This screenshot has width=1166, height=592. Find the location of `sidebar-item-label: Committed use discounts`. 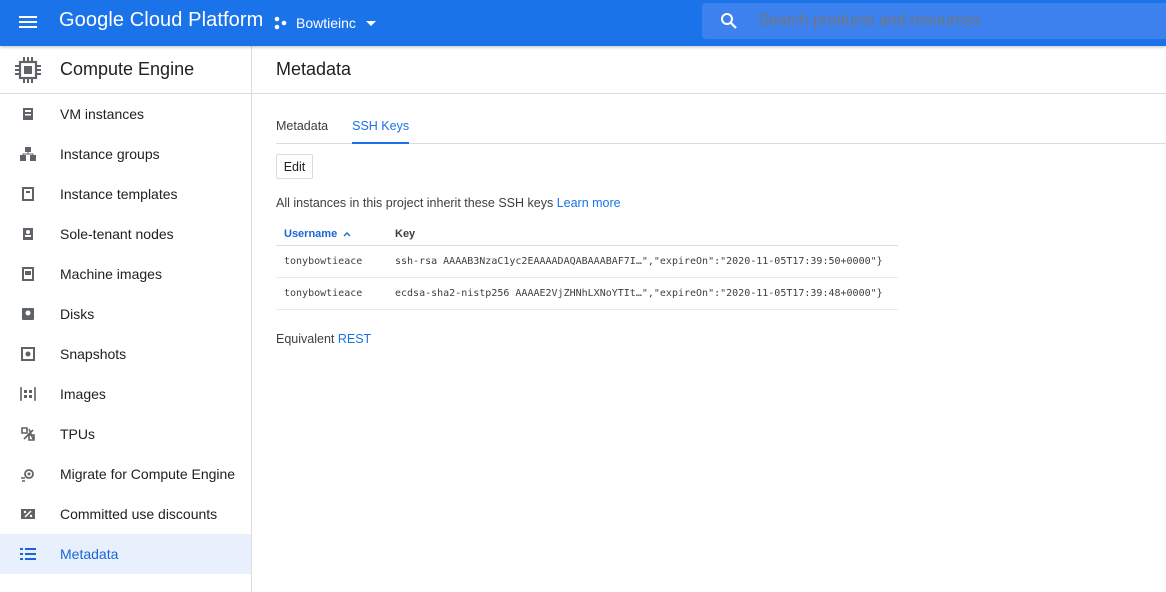

sidebar-item-label: Committed use discounts is located at coordinates (139, 514).